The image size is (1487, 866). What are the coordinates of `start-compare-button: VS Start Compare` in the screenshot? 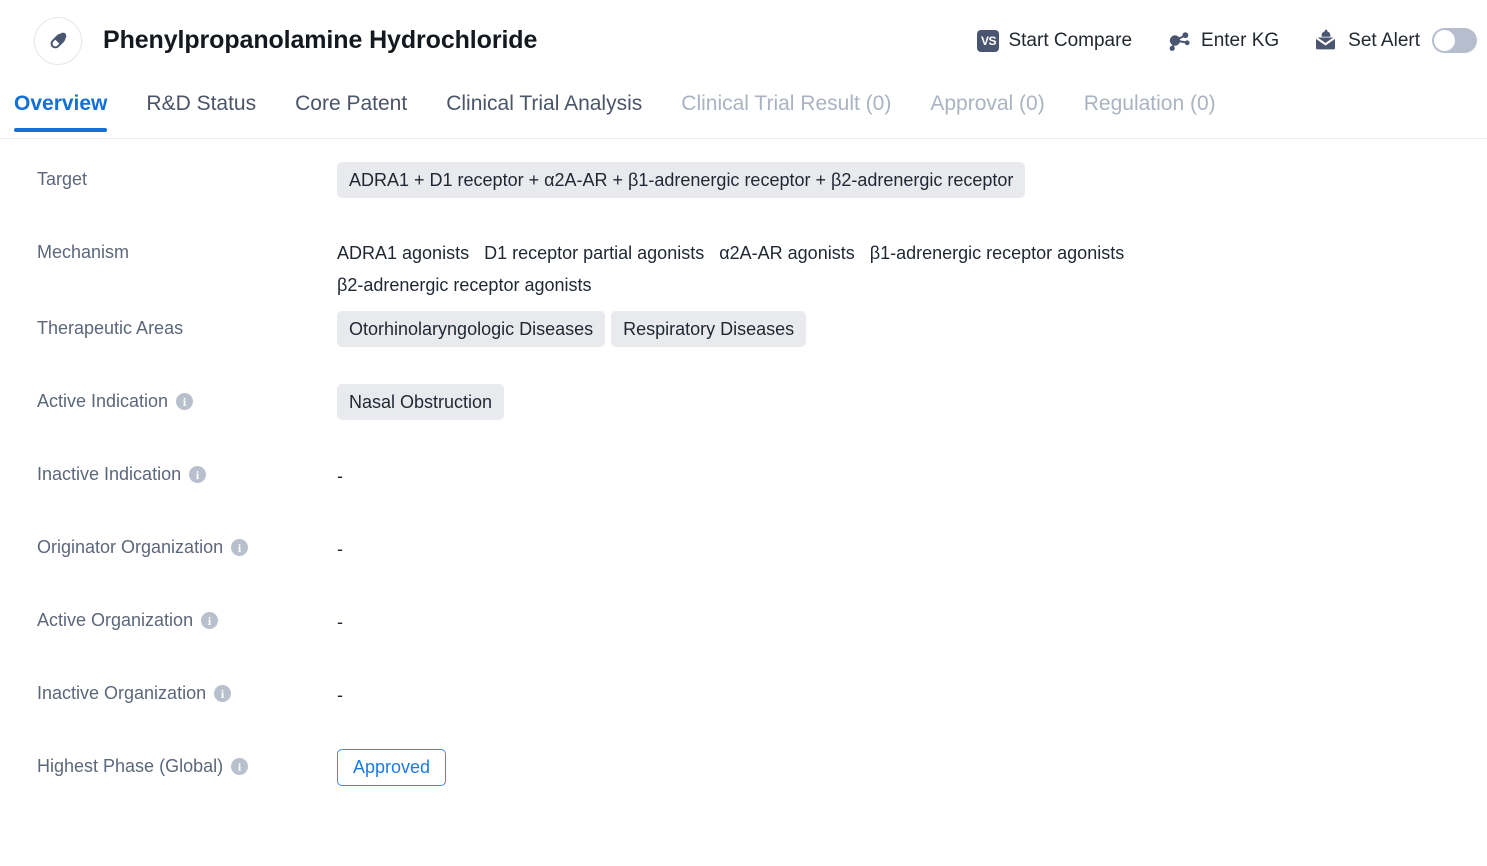 It's located at (1055, 40).